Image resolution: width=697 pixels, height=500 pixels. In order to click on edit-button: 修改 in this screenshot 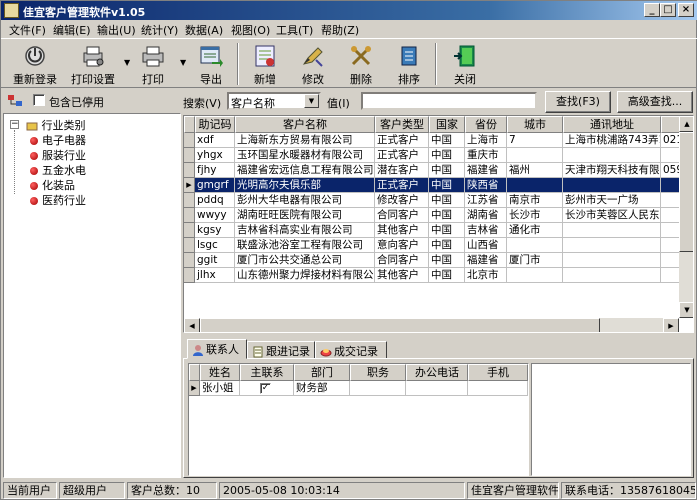, I will do `click(313, 64)`.